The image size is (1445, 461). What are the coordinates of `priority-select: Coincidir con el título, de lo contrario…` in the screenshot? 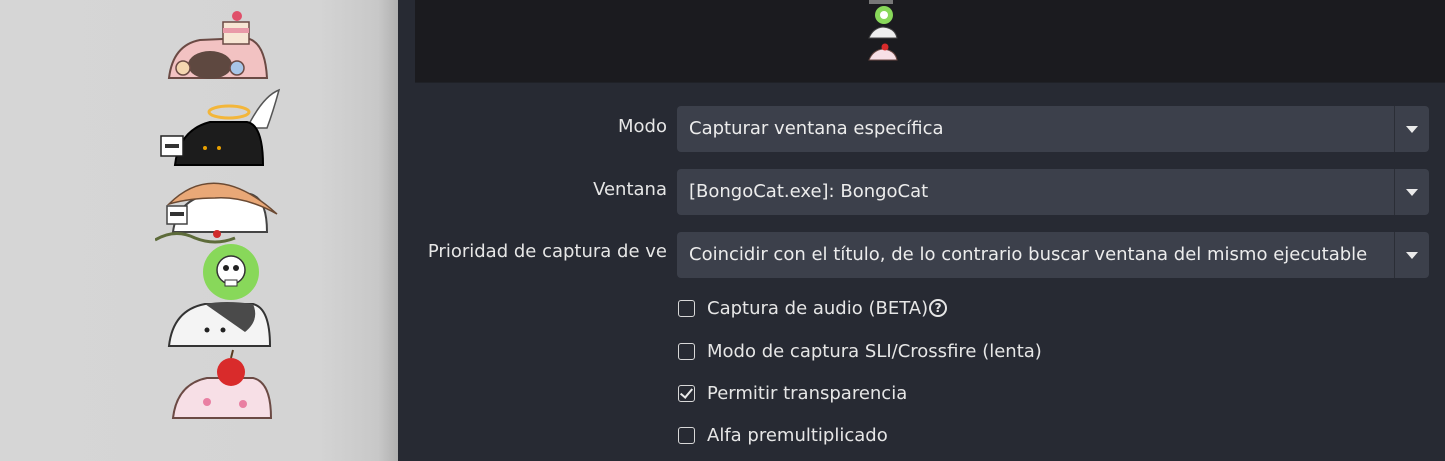 It's located at (1053, 255).